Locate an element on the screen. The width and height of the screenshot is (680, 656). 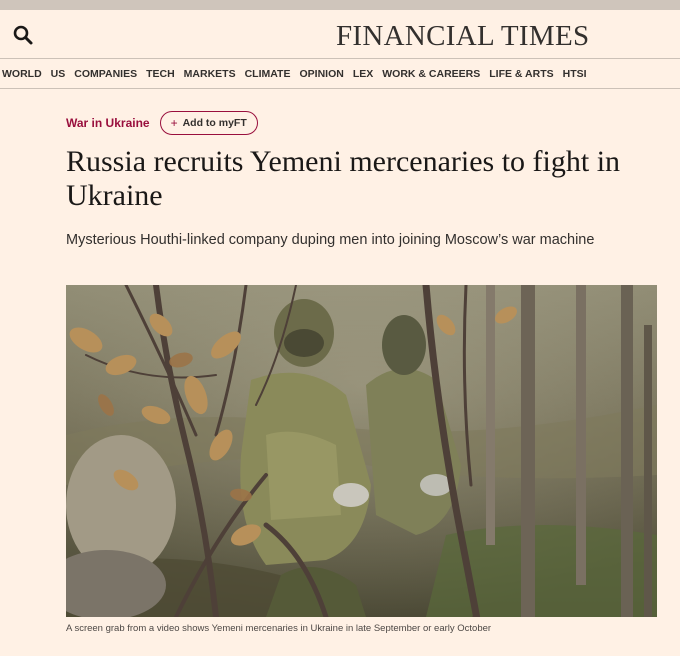
add-to-myft-button: + Add to myFT is located at coordinates (208, 123).